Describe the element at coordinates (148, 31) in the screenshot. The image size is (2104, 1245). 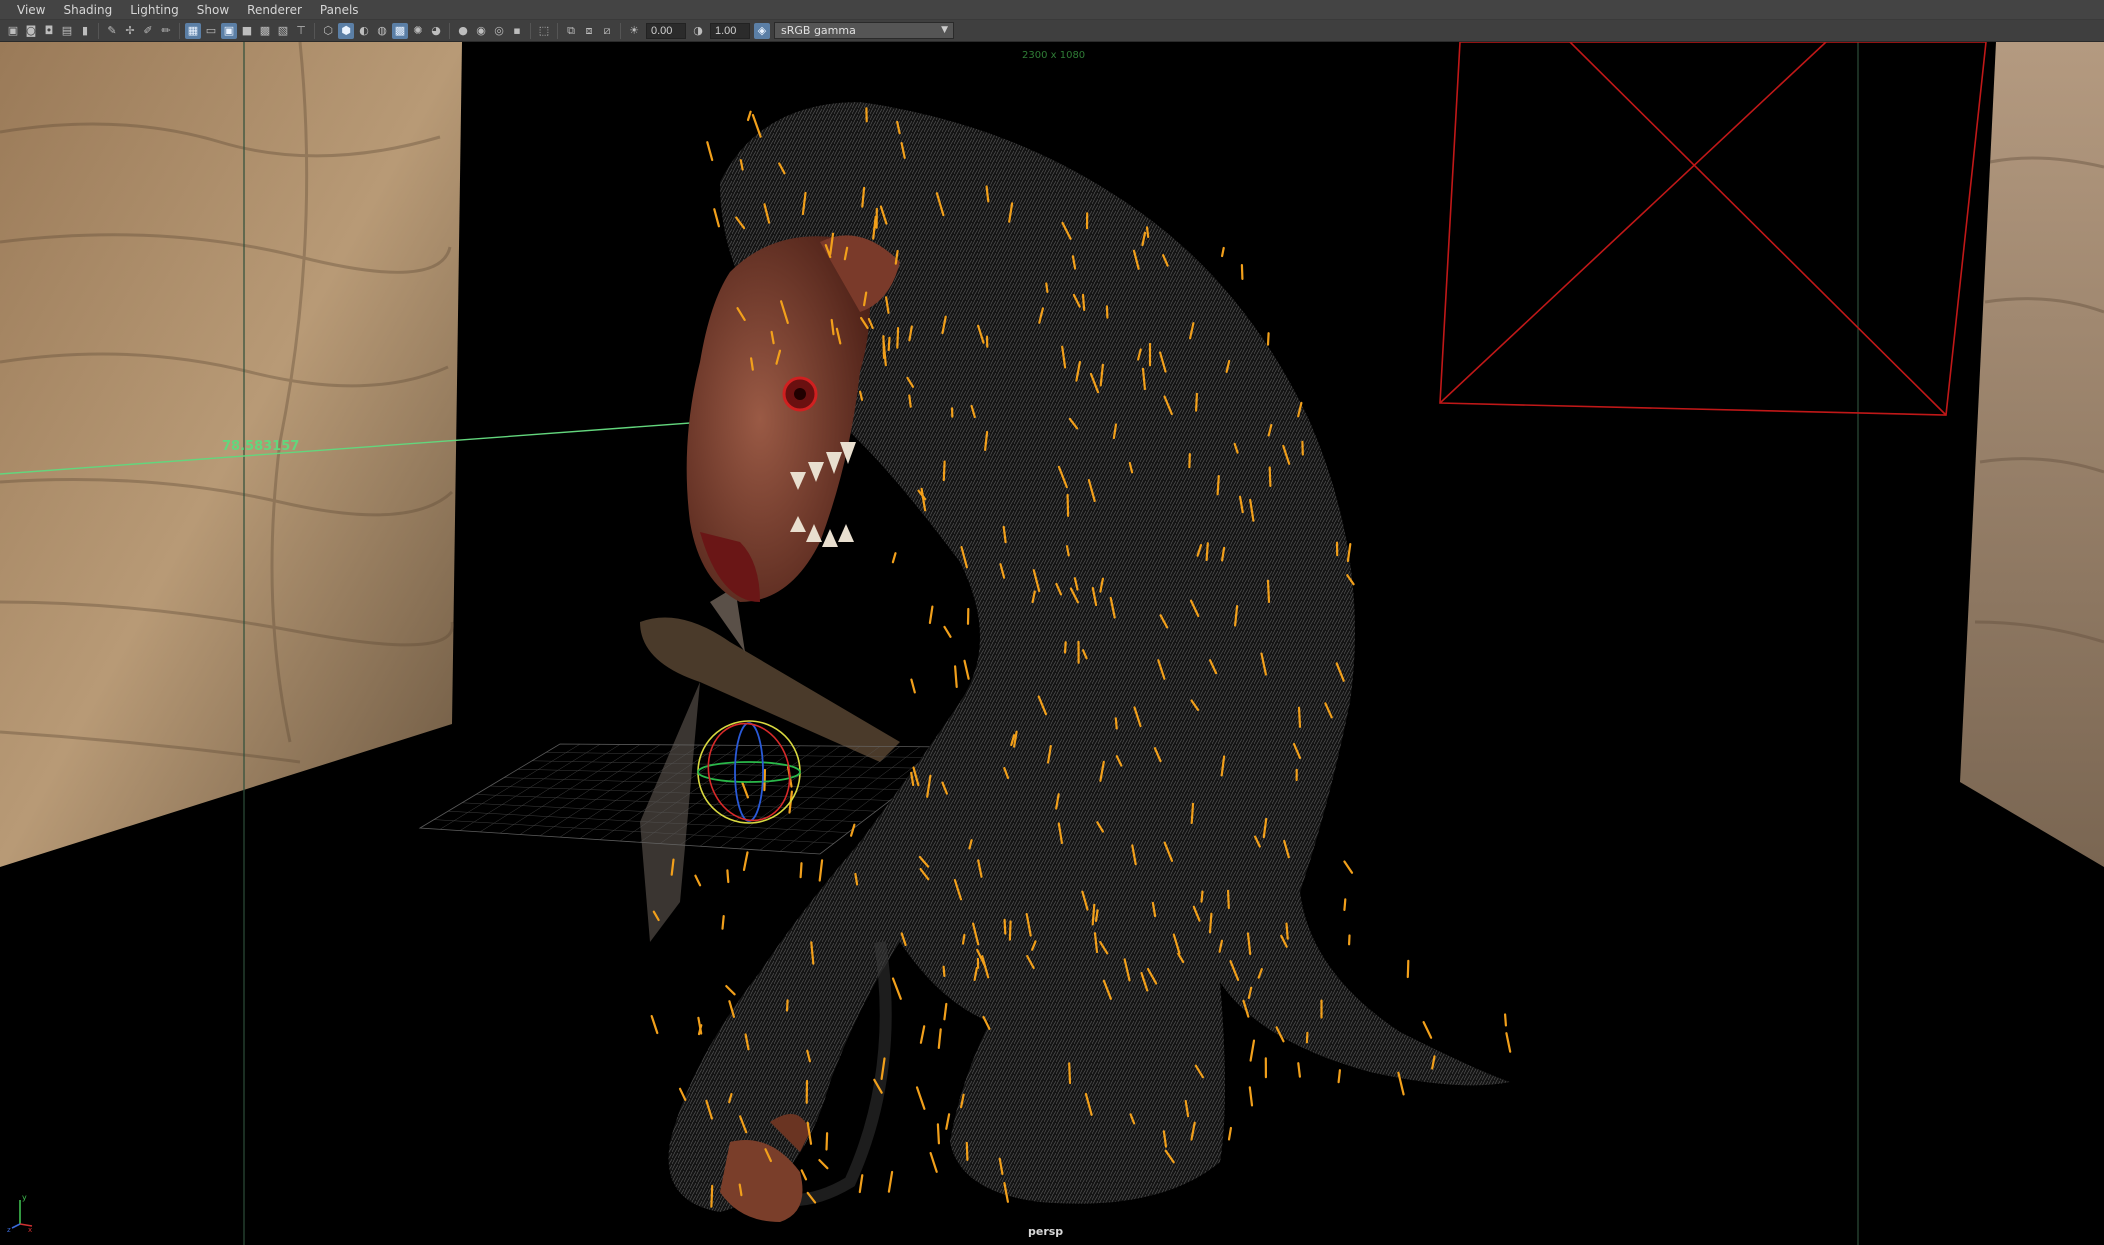
I see `sketch-tool-icon: ✐` at that location.